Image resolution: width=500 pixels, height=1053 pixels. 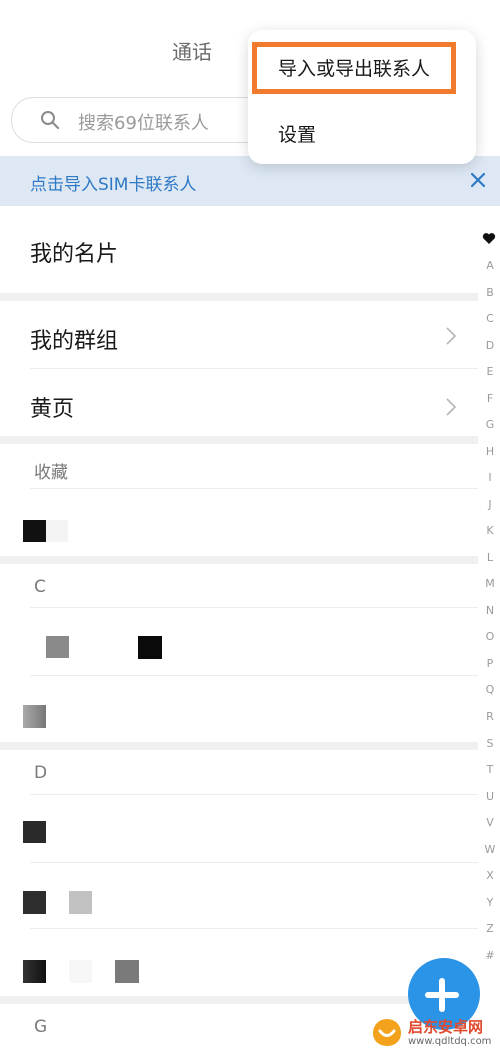 I want to click on watermark-url: www.qdltdq.com, so click(x=450, y=1041).